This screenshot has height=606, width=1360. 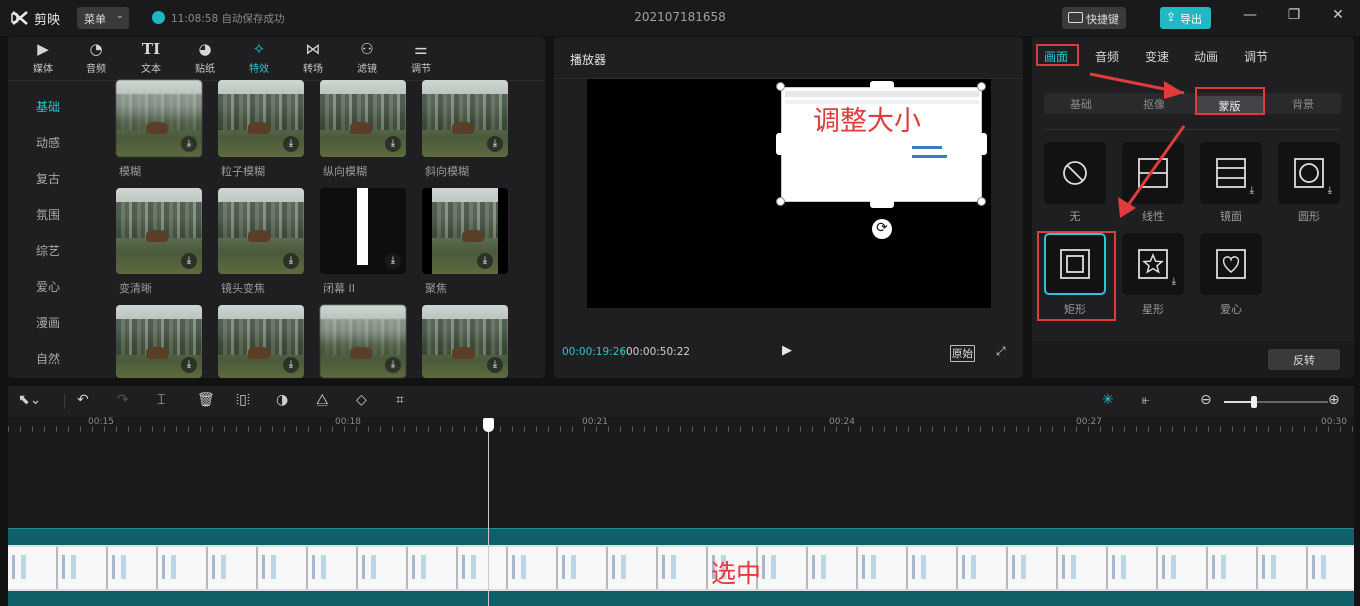 What do you see at coordinates (48, 106) in the screenshot?
I see `category-basic: 基础` at bounding box center [48, 106].